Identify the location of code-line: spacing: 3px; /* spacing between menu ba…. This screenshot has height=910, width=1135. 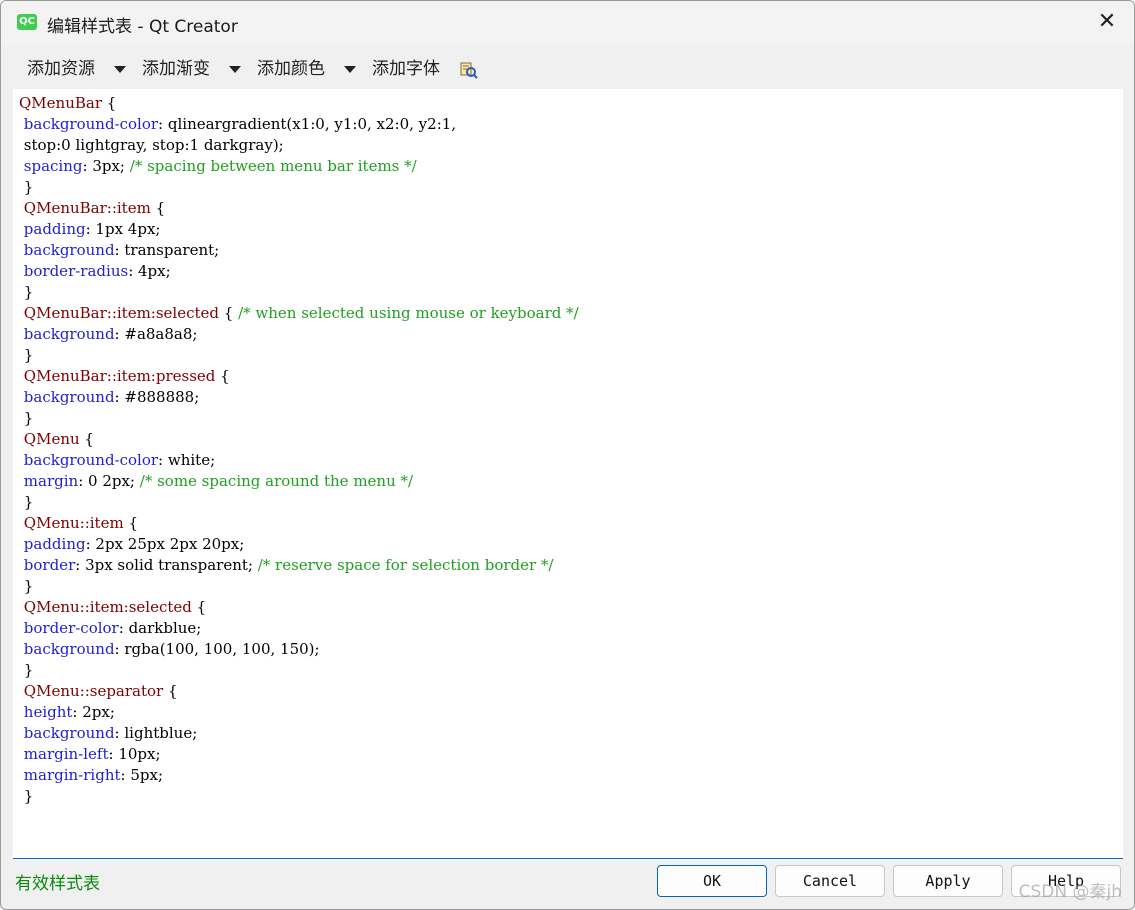
(299, 166).